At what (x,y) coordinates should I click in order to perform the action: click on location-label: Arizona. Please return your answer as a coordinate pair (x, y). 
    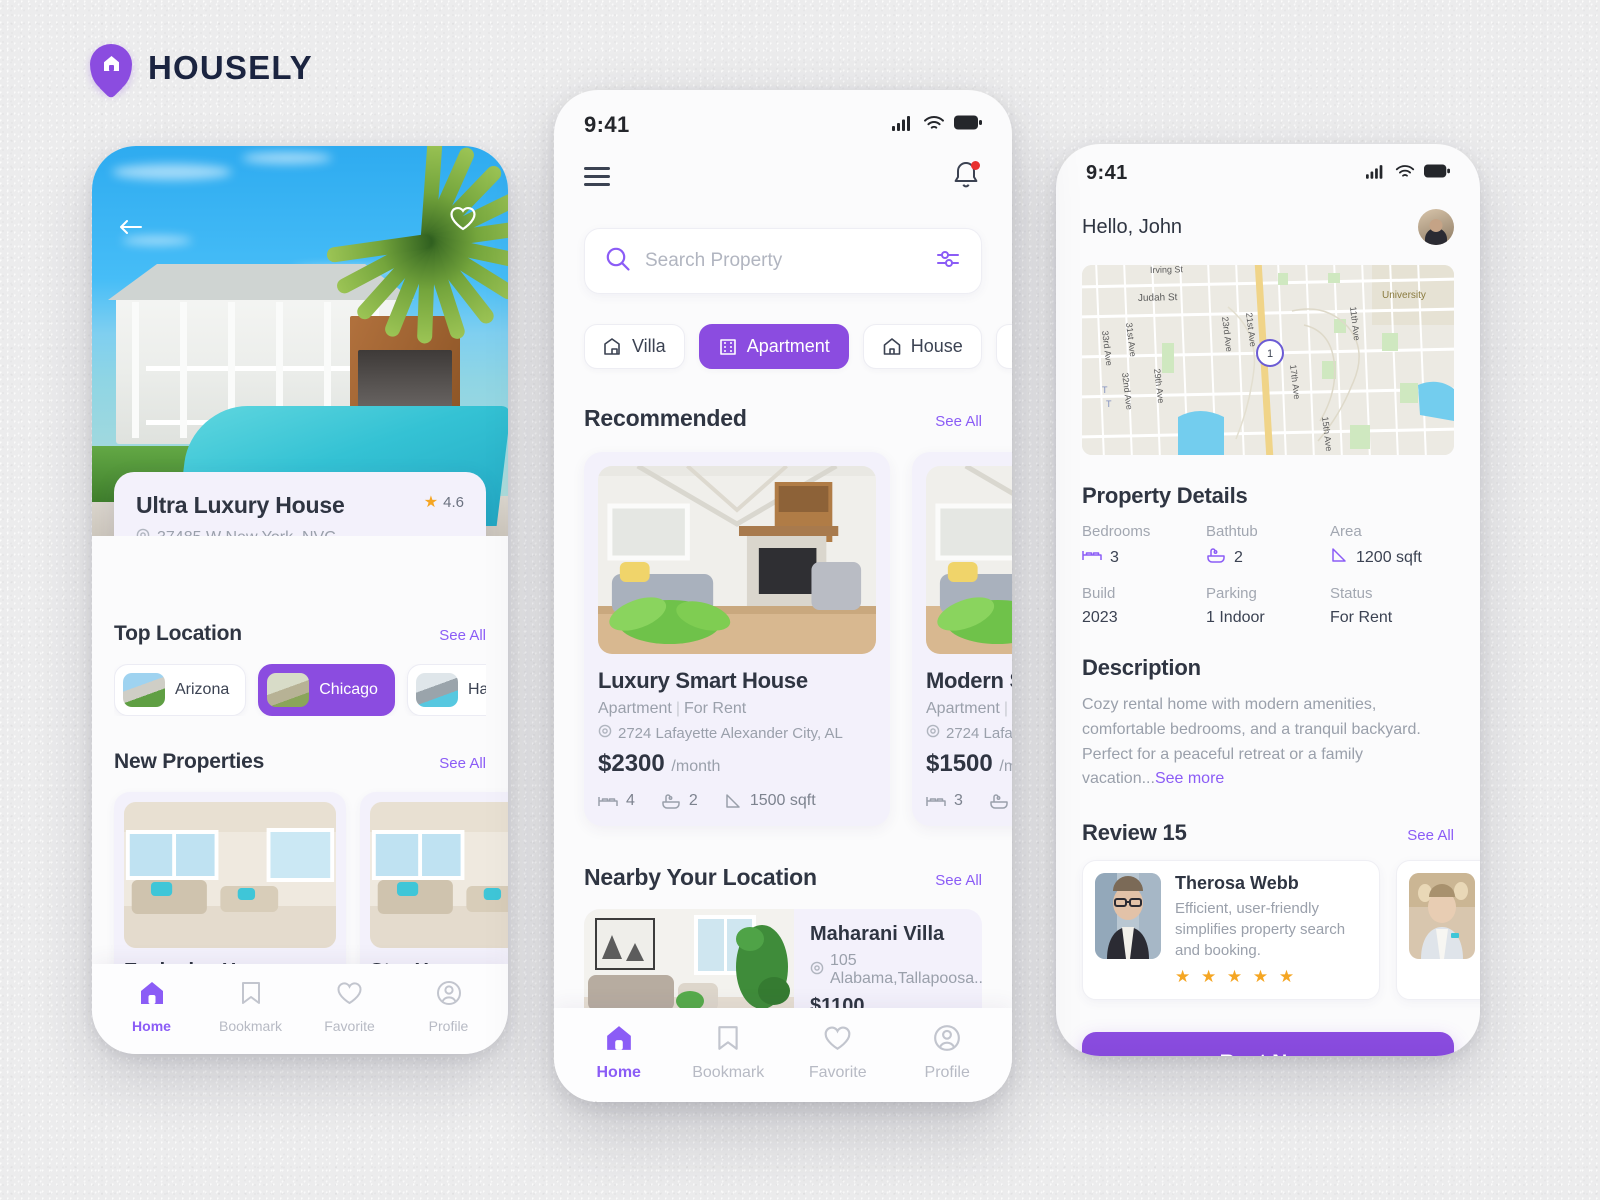
    Looking at the image, I should click on (202, 689).